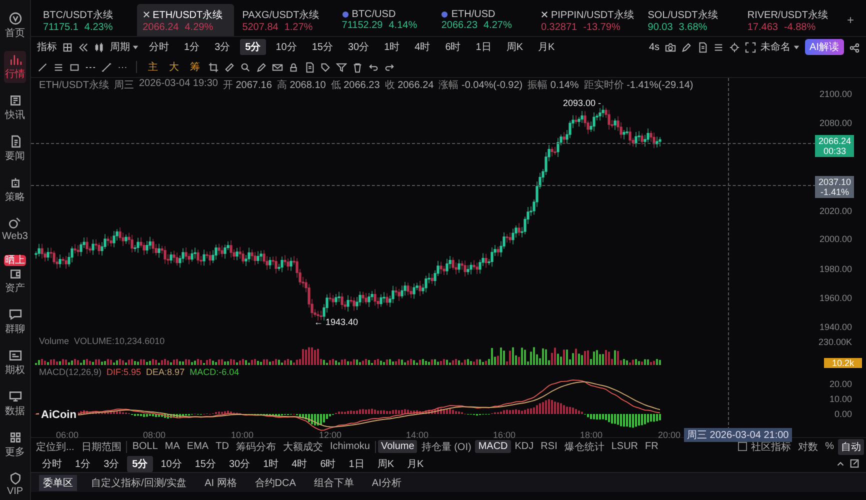 The image size is (866, 500). What do you see at coordinates (357, 67) in the screenshot?
I see `trash-icon` at bounding box center [357, 67].